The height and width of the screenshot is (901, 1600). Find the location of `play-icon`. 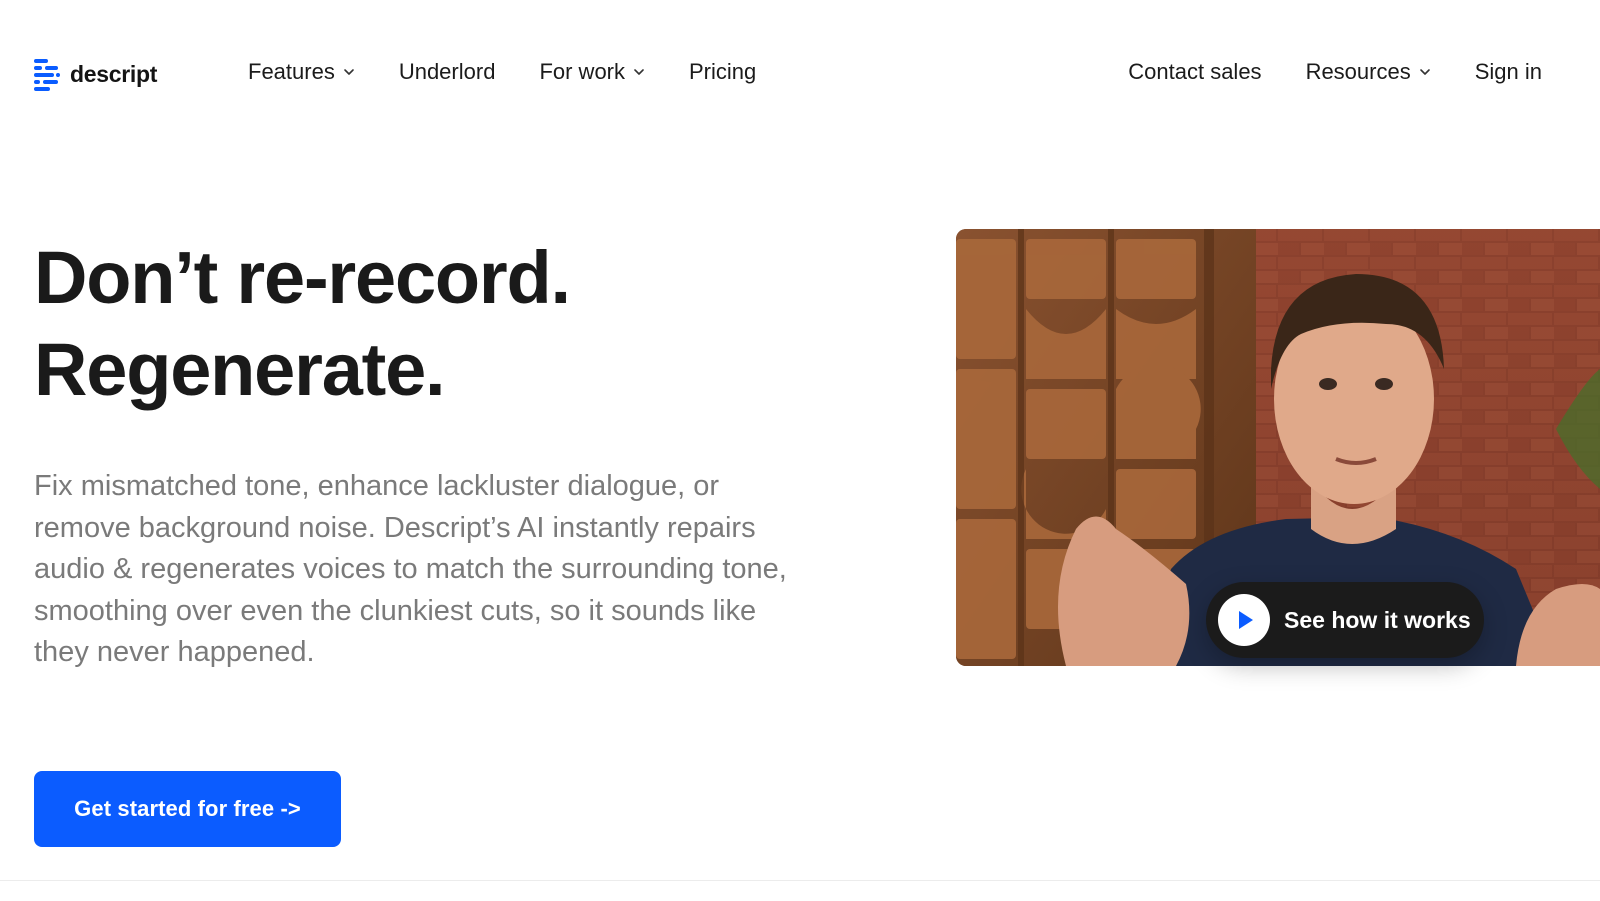

play-icon is located at coordinates (1246, 620).